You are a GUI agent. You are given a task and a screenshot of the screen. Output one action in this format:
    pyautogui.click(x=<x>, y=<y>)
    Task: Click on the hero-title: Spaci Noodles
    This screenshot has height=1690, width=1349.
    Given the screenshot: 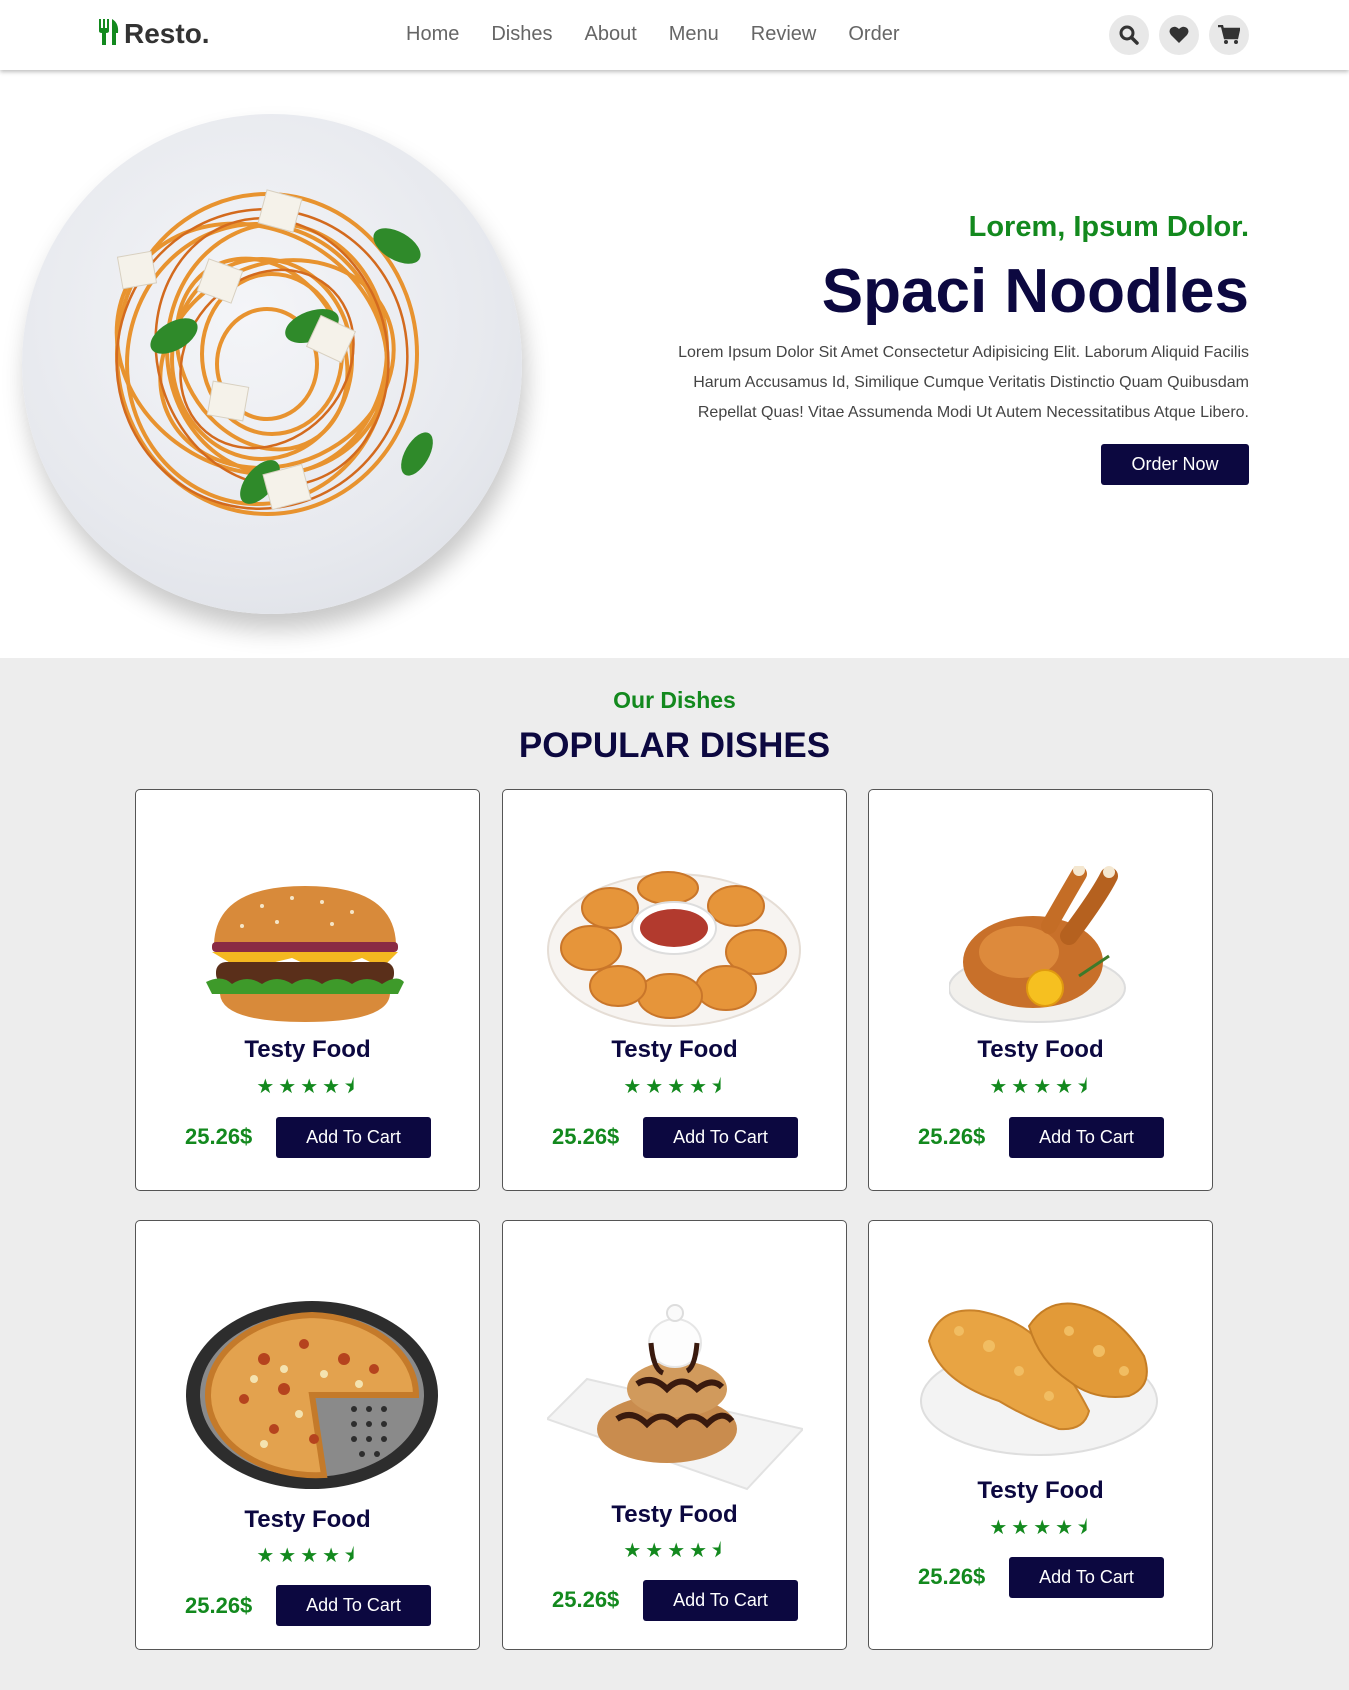 What is the action you would take?
    pyautogui.click(x=1035, y=291)
    